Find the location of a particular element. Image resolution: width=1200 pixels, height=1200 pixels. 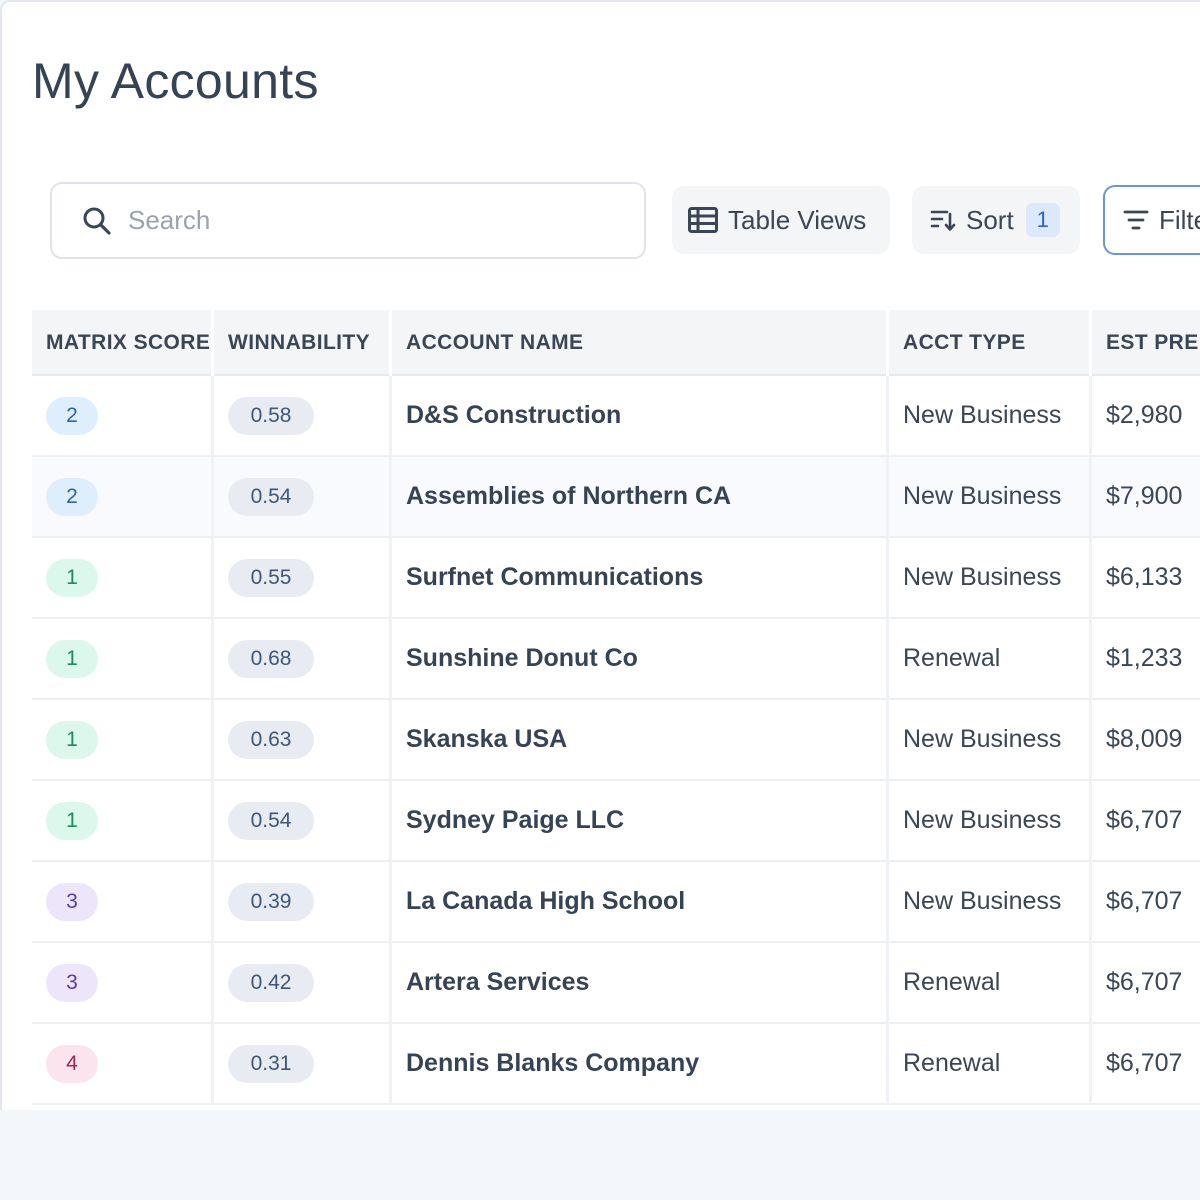

filter-label: Filte is located at coordinates (1179, 219).